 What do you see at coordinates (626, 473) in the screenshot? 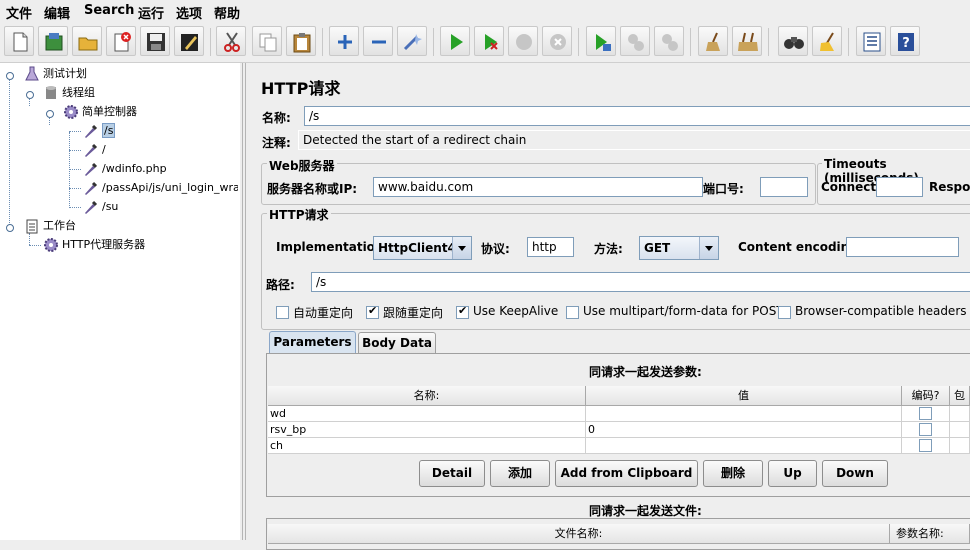
I see `add-from-clipboard-button: Add from Clipboard` at bounding box center [626, 473].